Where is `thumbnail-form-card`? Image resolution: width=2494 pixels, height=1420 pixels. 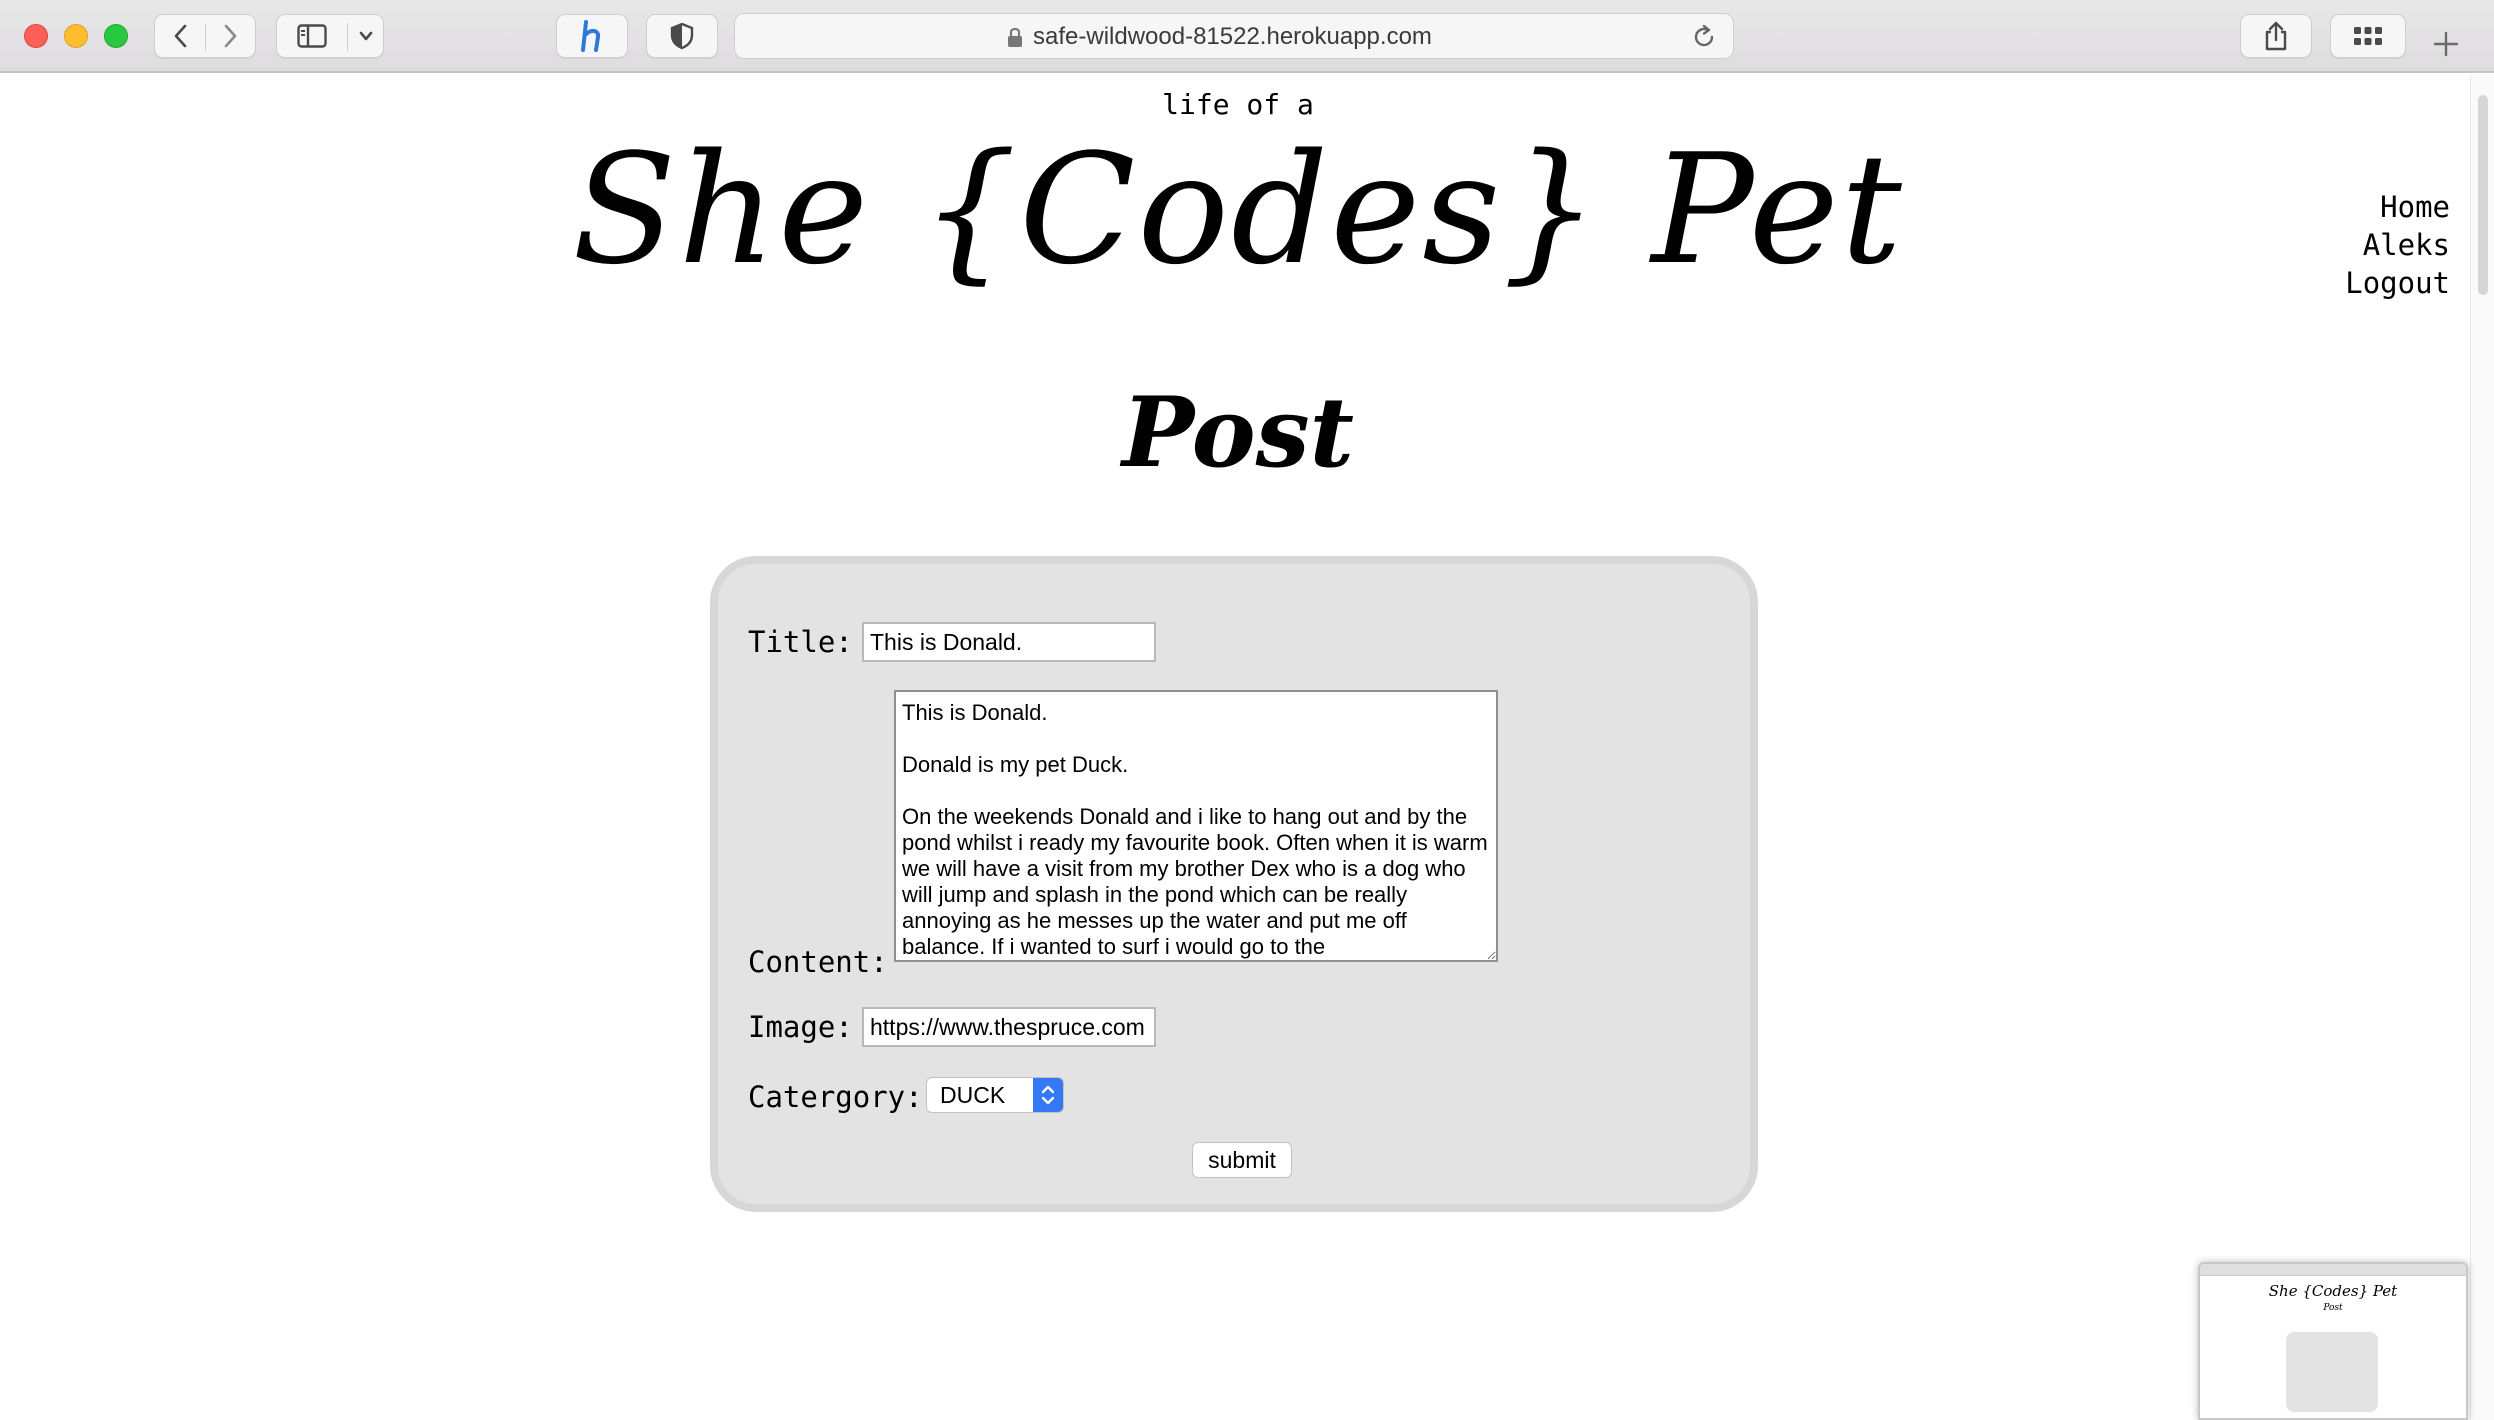 thumbnail-form-card is located at coordinates (2332, 1372).